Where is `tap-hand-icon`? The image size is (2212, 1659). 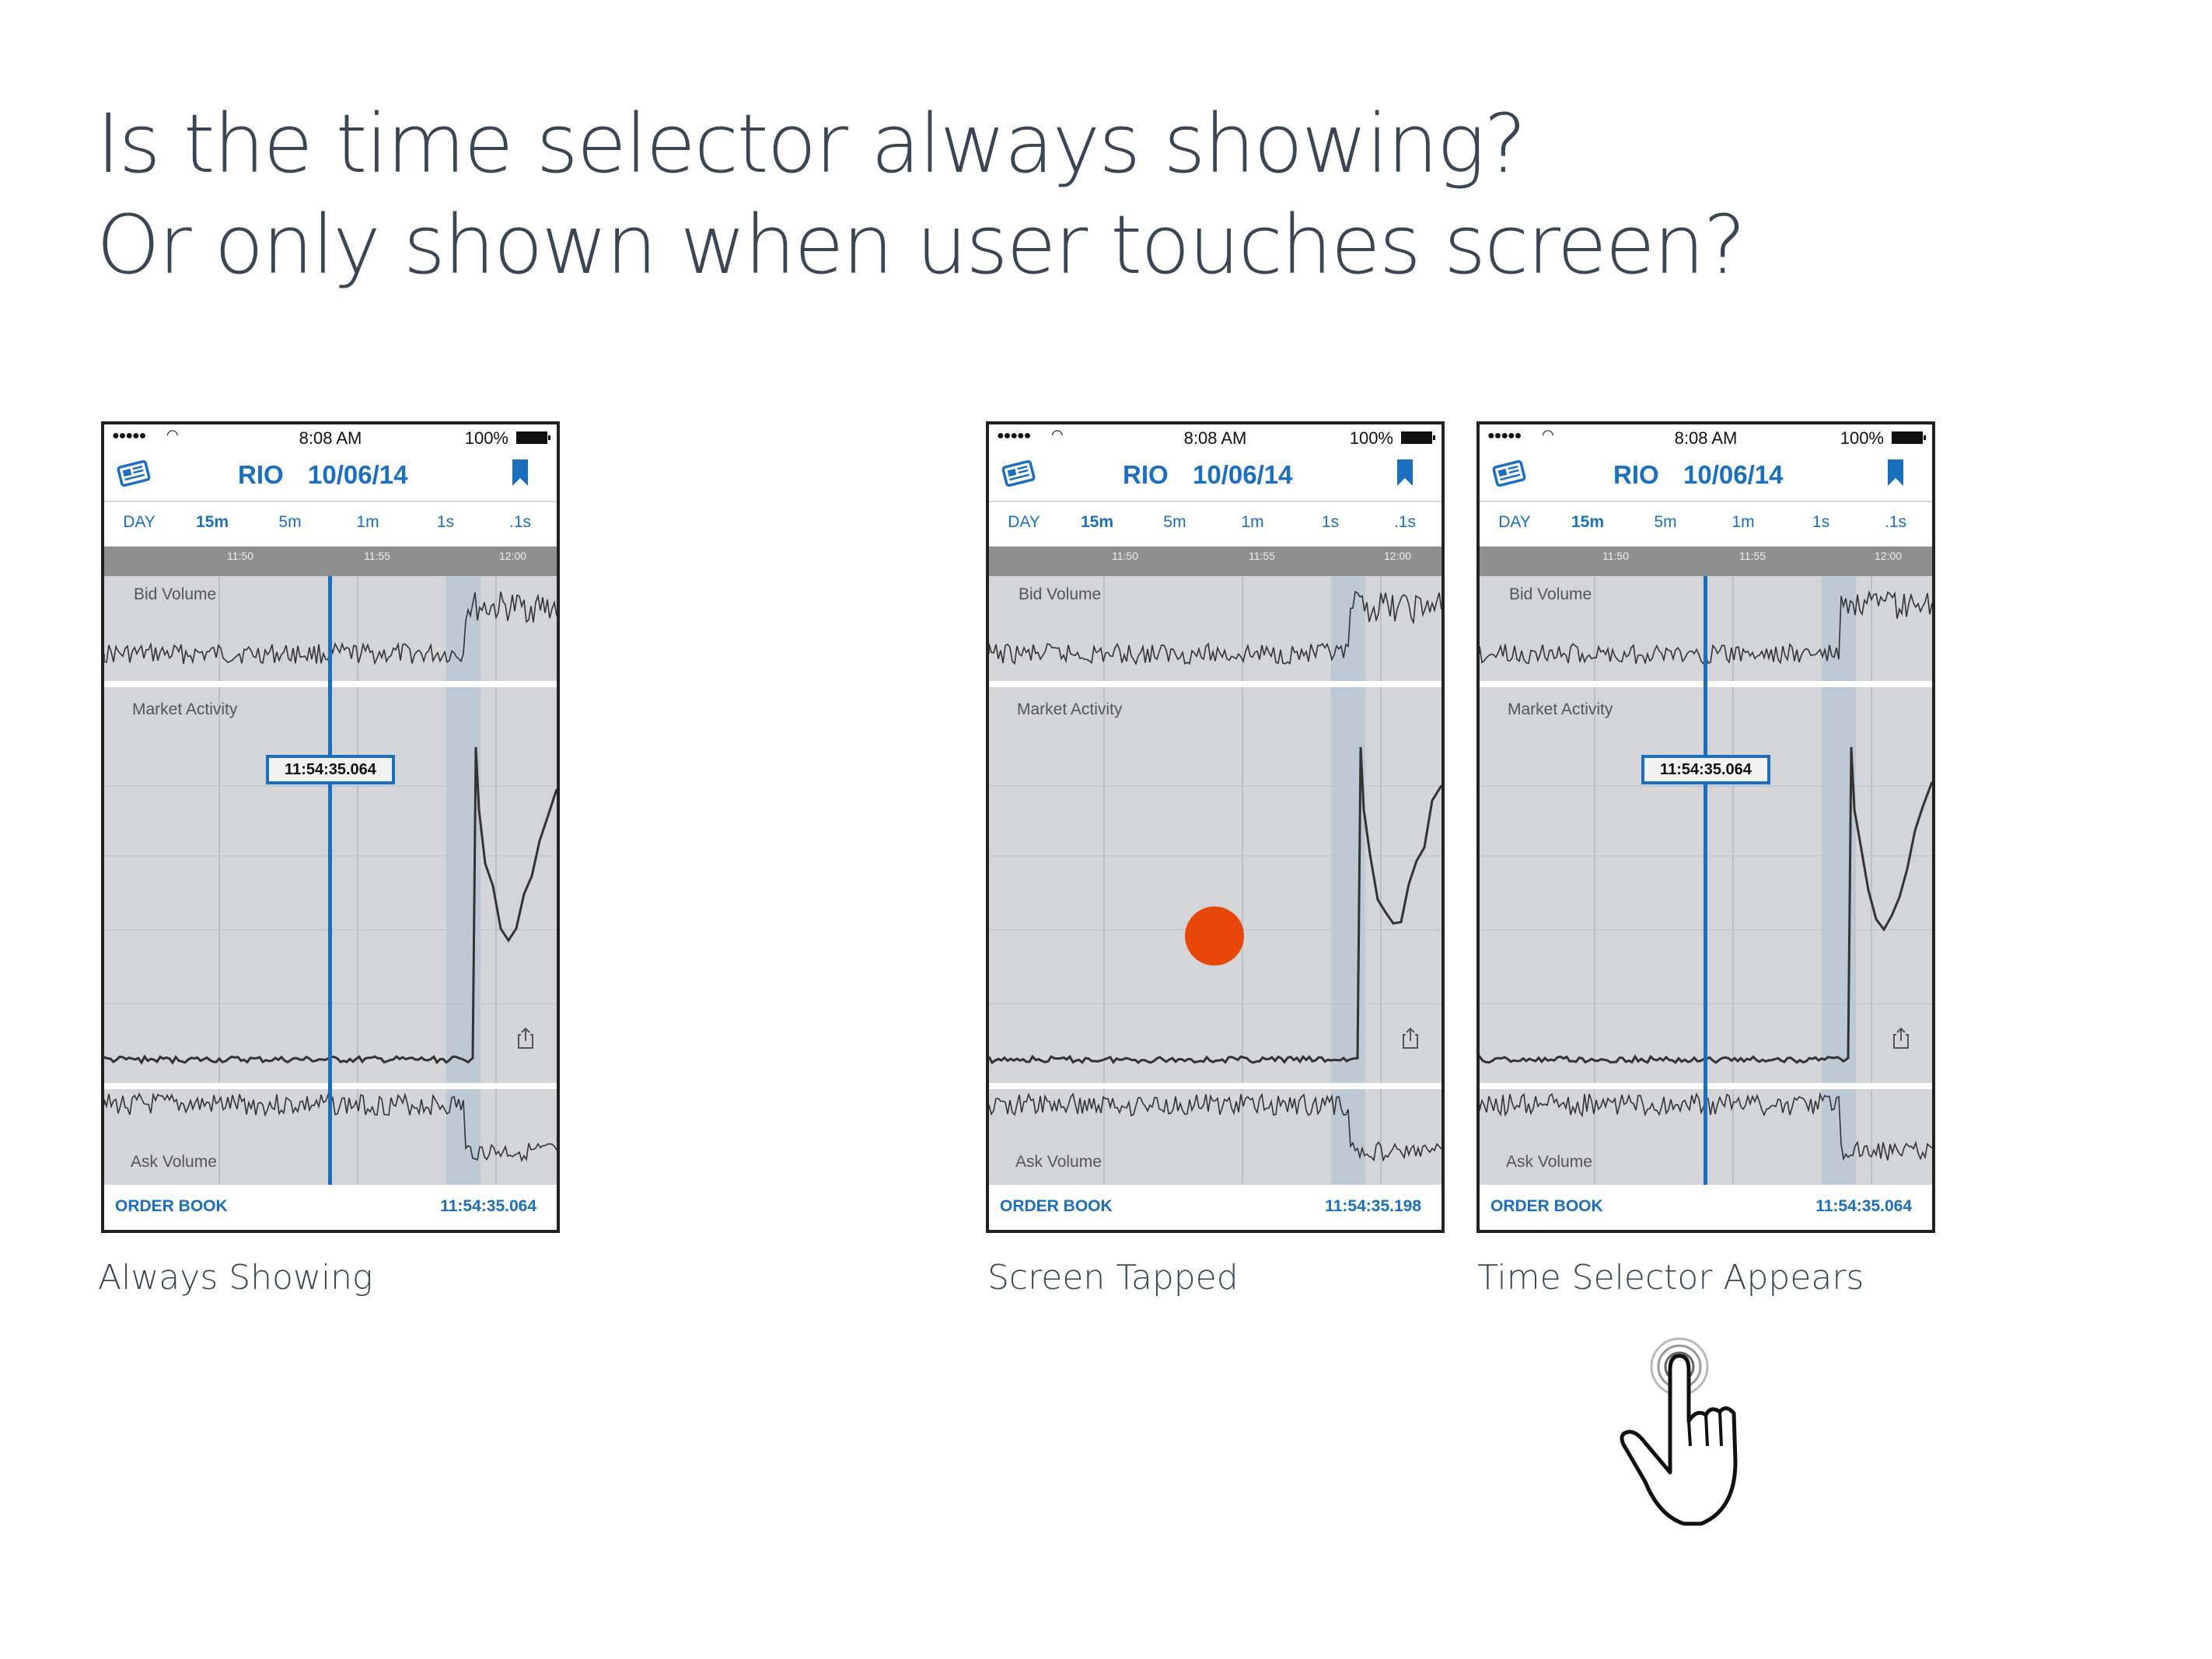
tap-hand-icon is located at coordinates (1679, 1431).